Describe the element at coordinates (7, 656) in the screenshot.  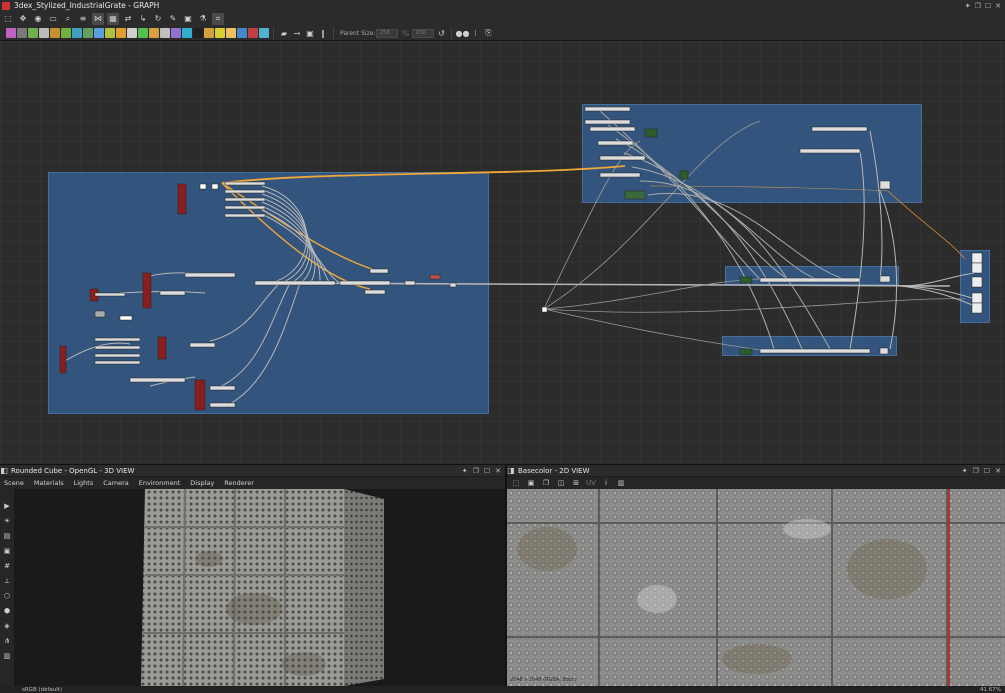
I see `chart-icon: ▥` at that location.